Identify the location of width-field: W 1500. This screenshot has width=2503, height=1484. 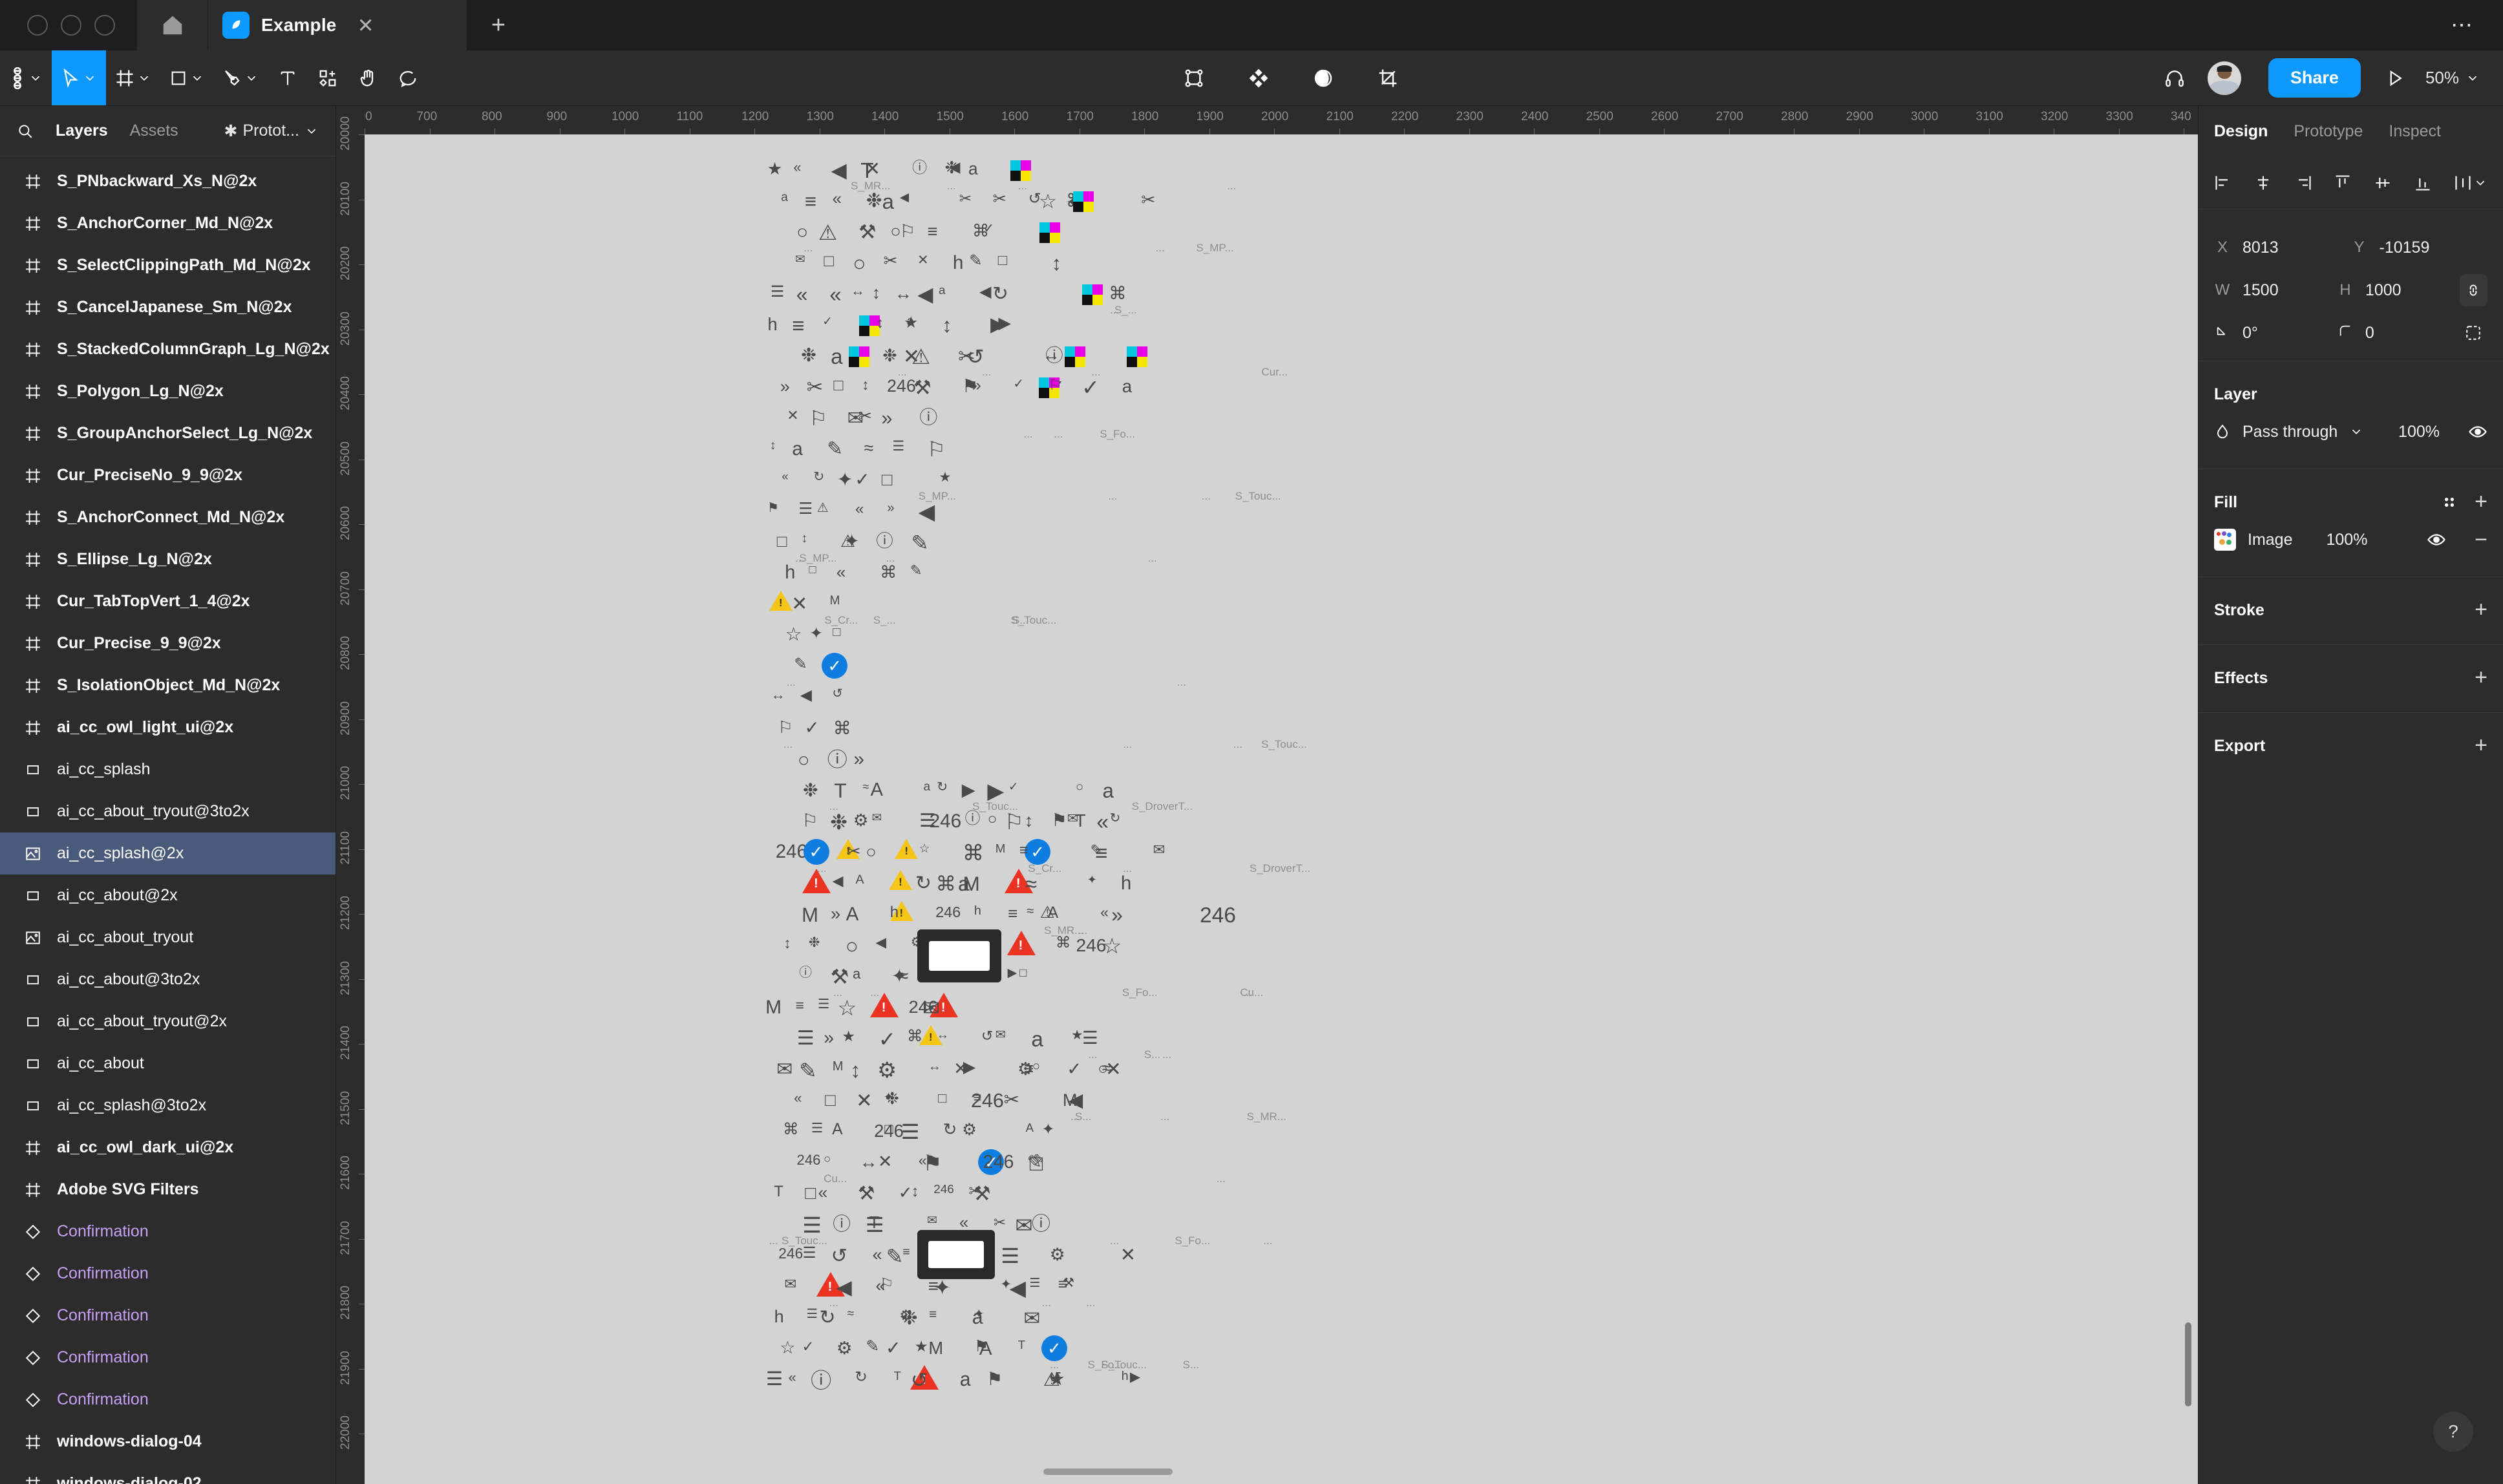
(2275, 291).